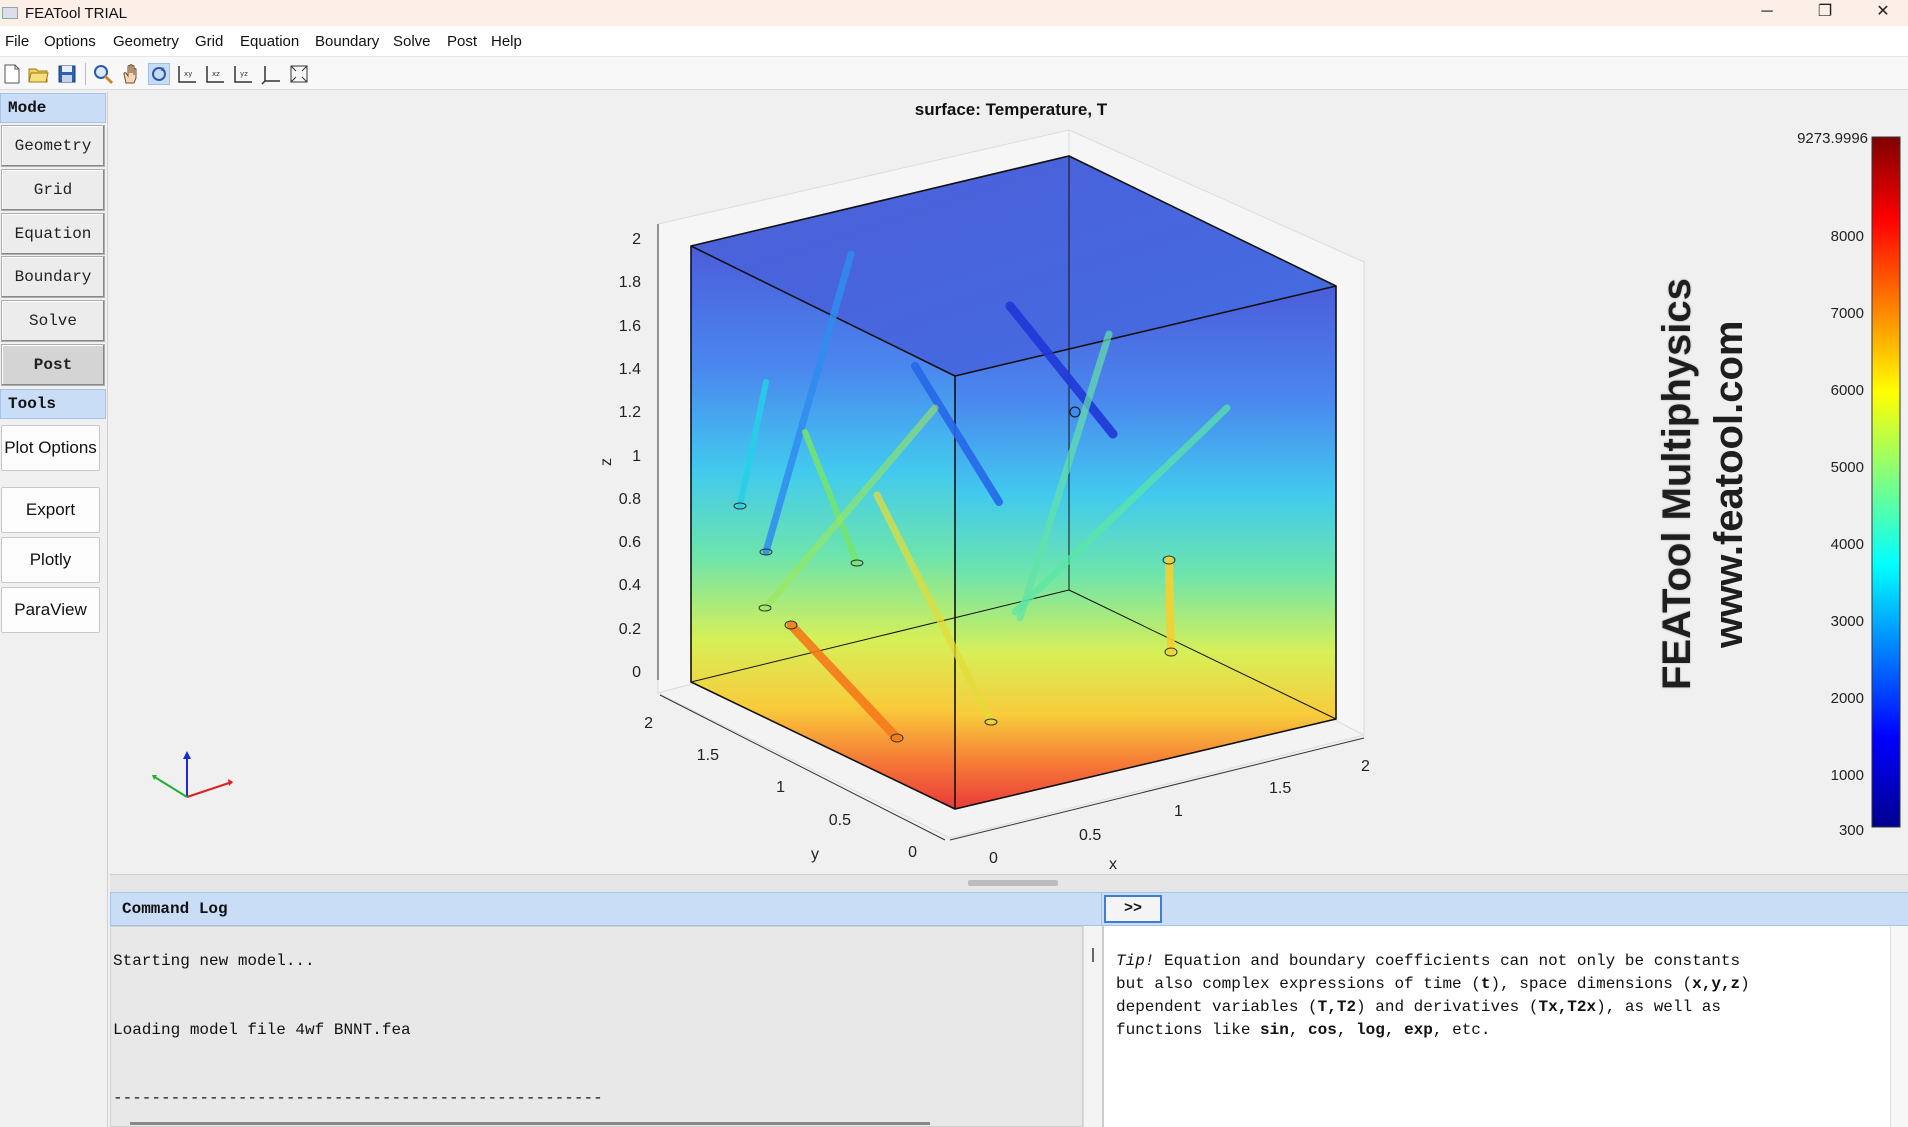 This screenshot has width=1908, height=1127. Describe the element at coordinates (630, 542) in the screenshot. I see `z-tick-label: 0.6` at that location.